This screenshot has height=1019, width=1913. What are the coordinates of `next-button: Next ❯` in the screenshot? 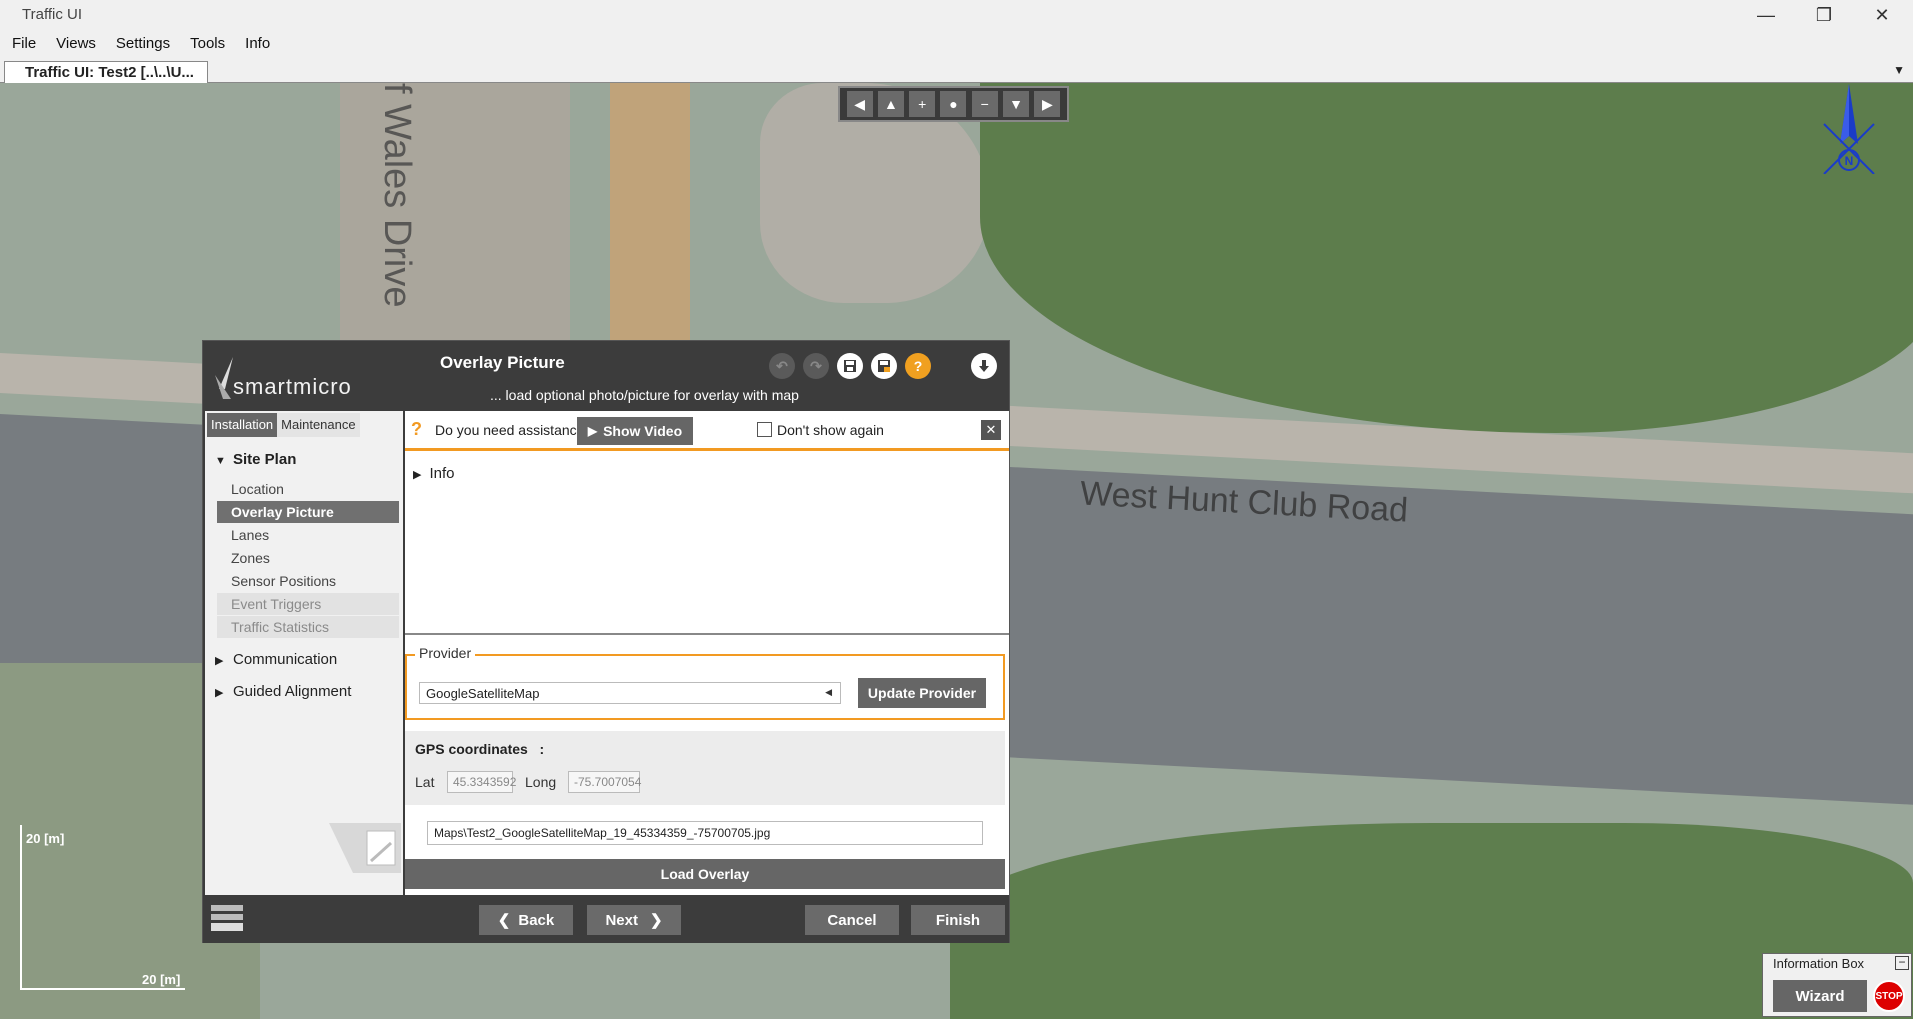 It's located at (634, 920).